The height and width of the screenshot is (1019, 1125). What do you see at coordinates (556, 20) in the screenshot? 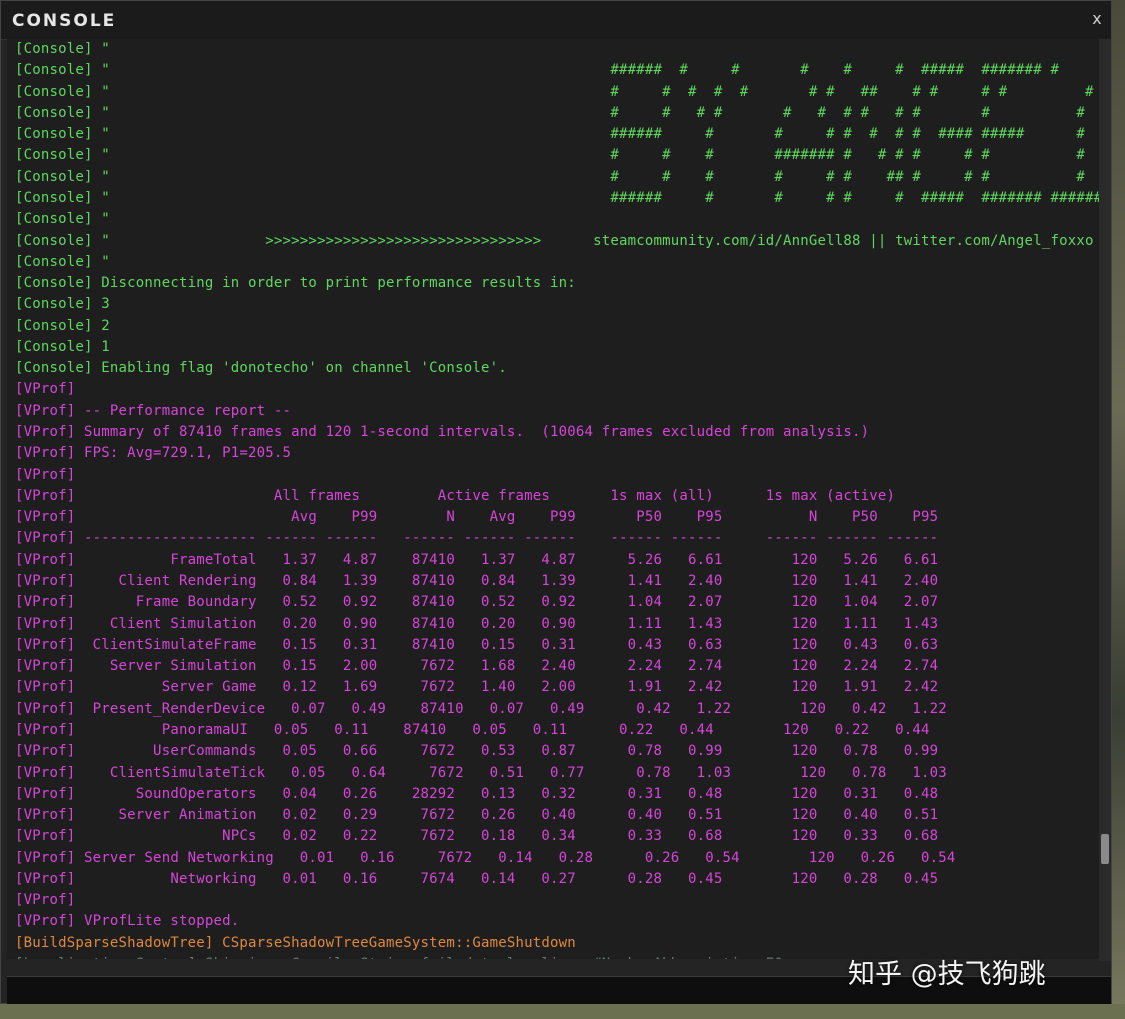
I see `console-titlebar: CONSOLE x` at bounding box center [556, 20].